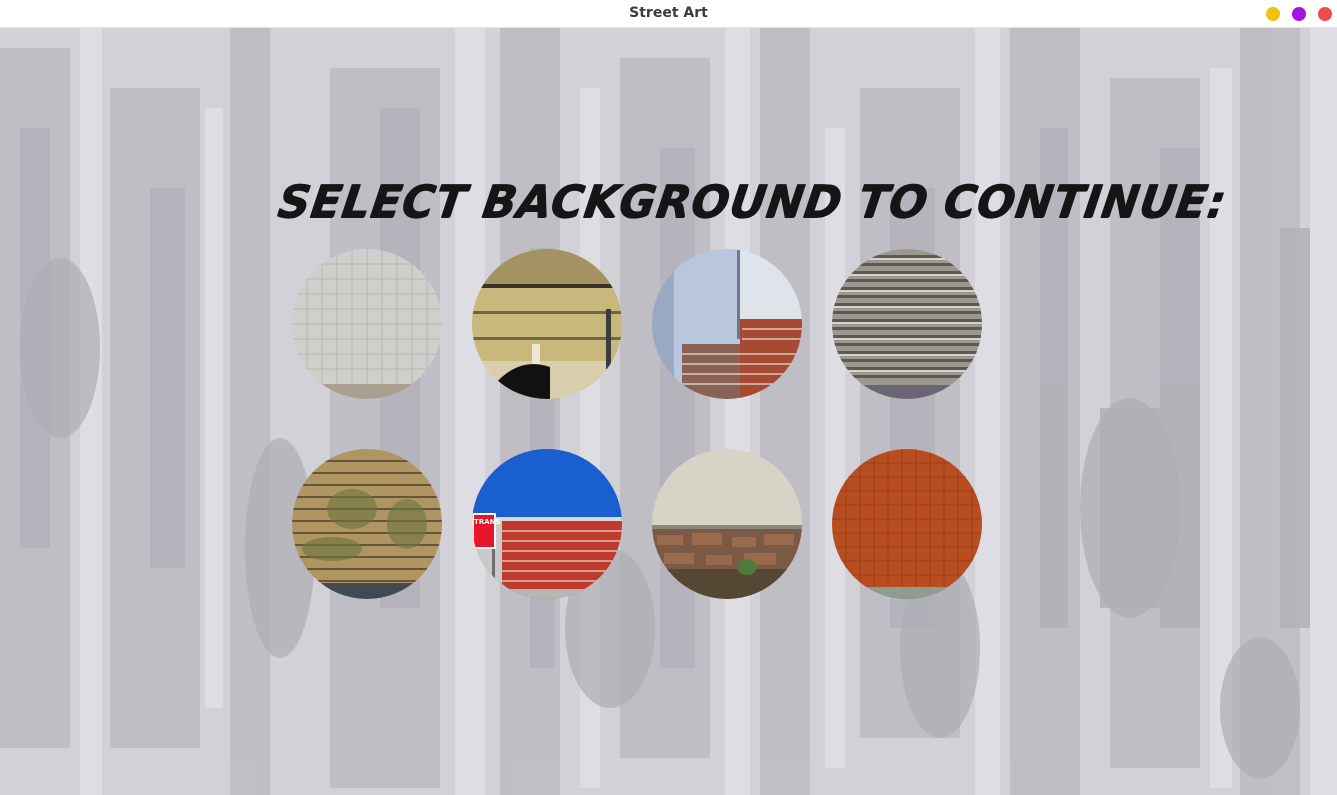 The height and width of the screenshot is (795, 1337). I want to click on trans-sign: TRANS, so click(486, 531).